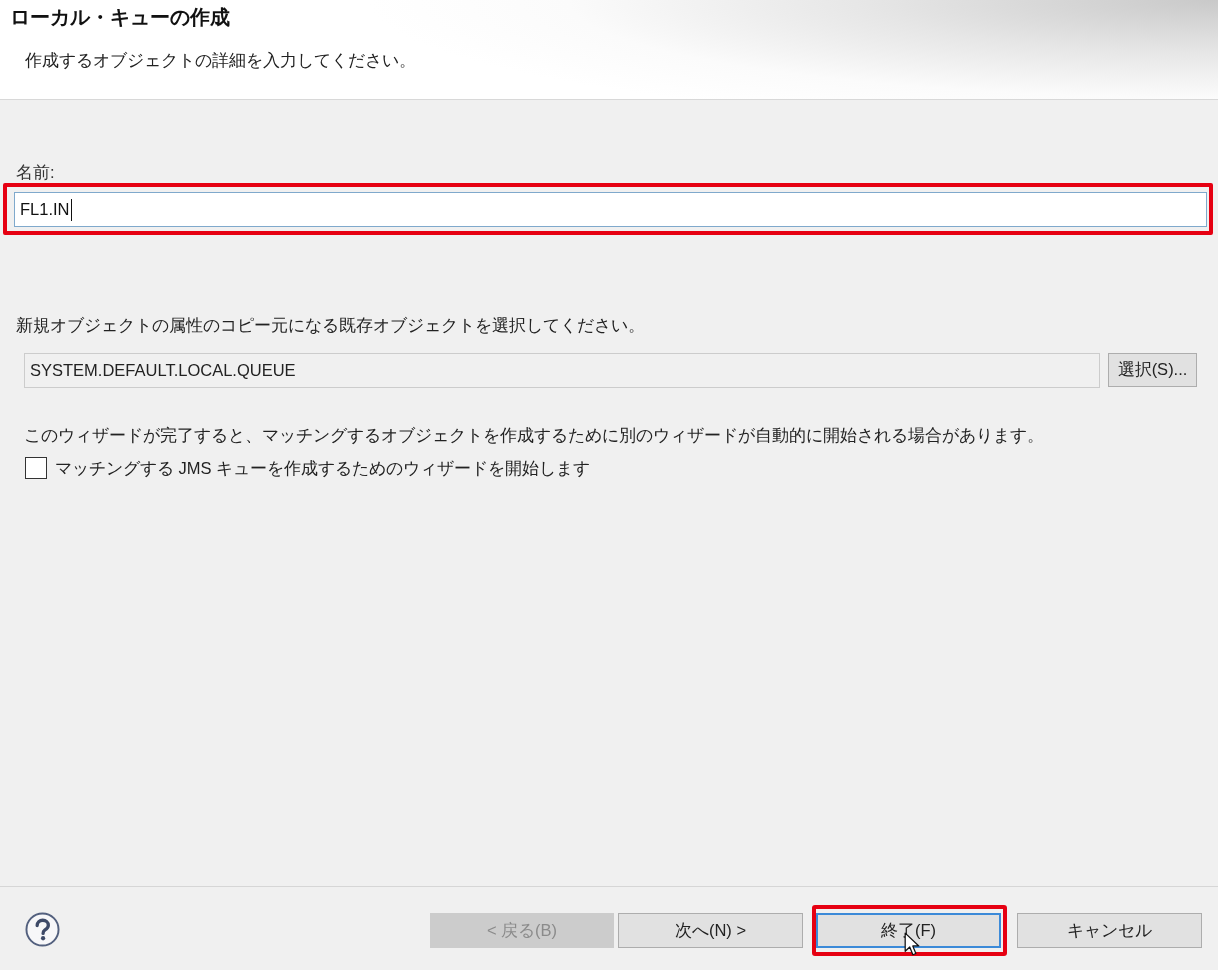  Describe the element at coordinates (1109, 930) in the screenshot. I see `footer-button: キャンセル` at that location.